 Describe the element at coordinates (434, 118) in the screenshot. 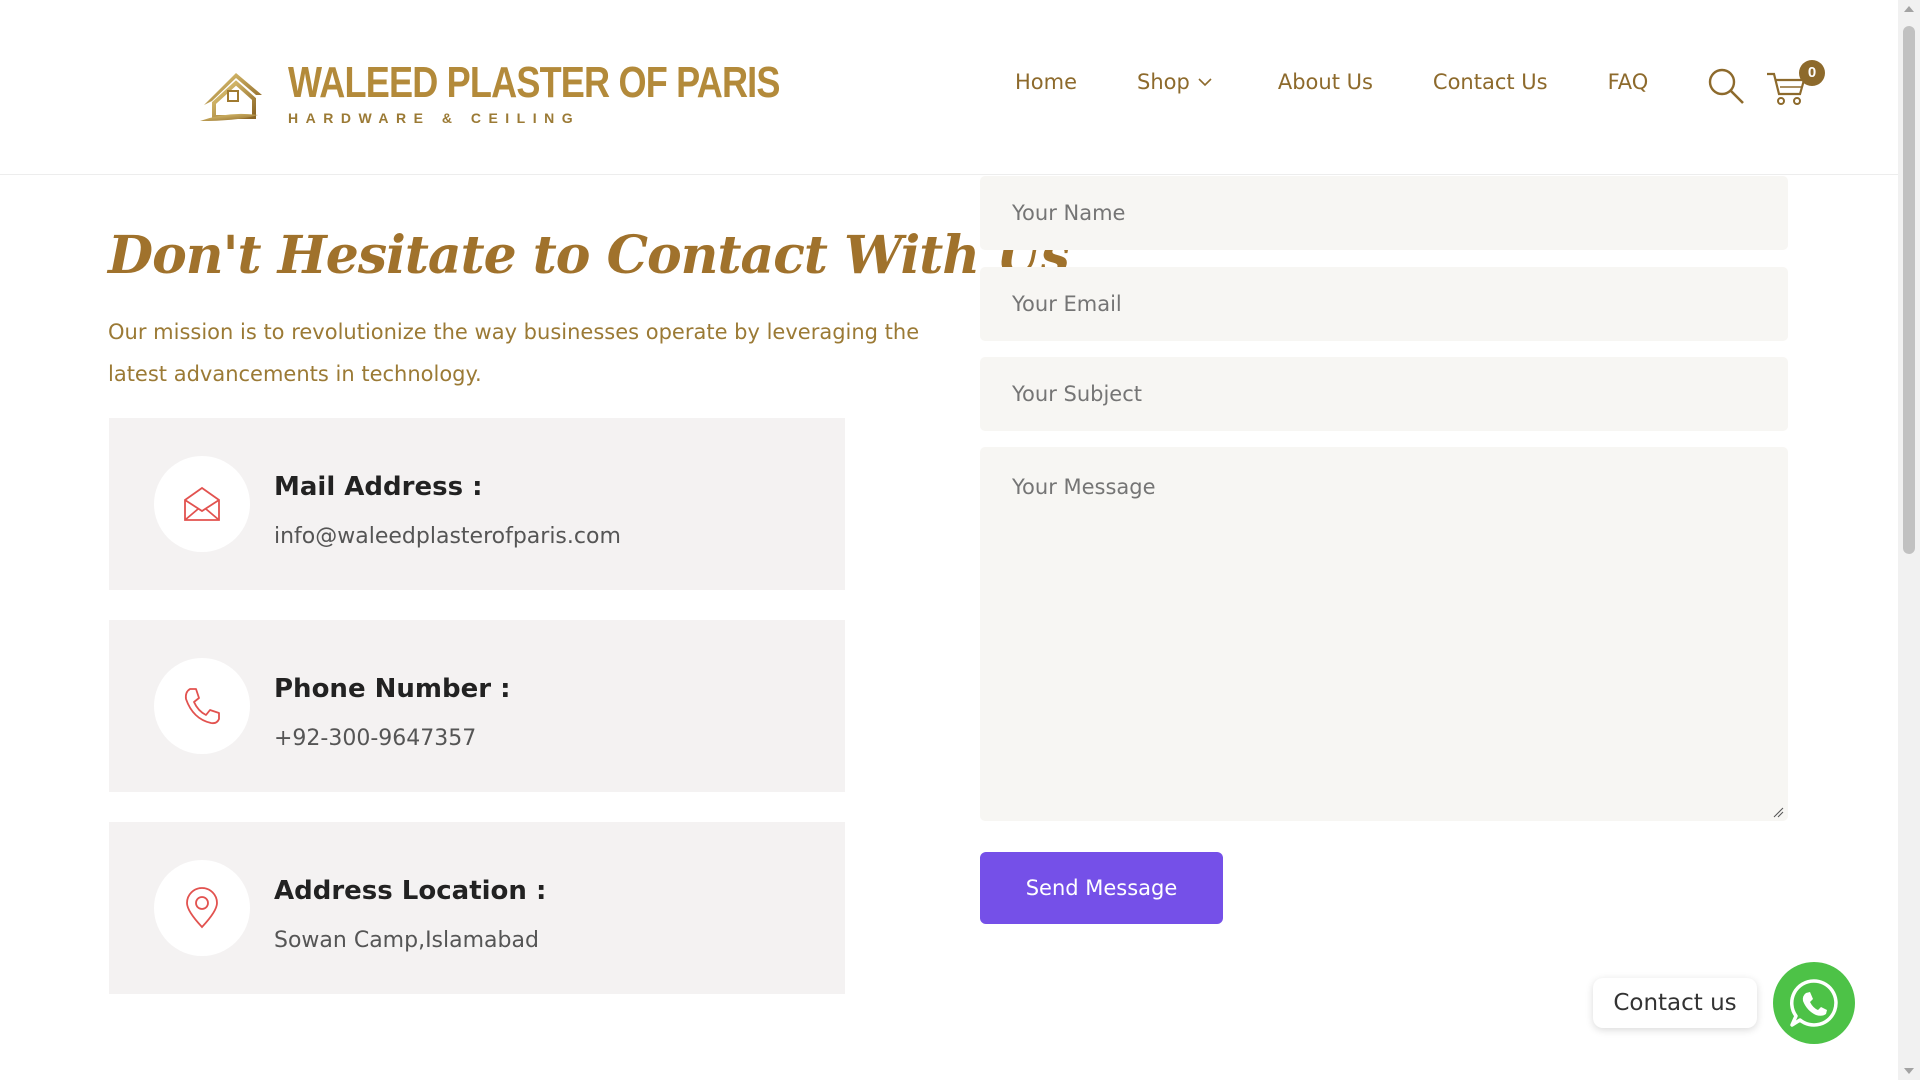

I see `logo-tagline: HARDWARE & CEILING` at that location.